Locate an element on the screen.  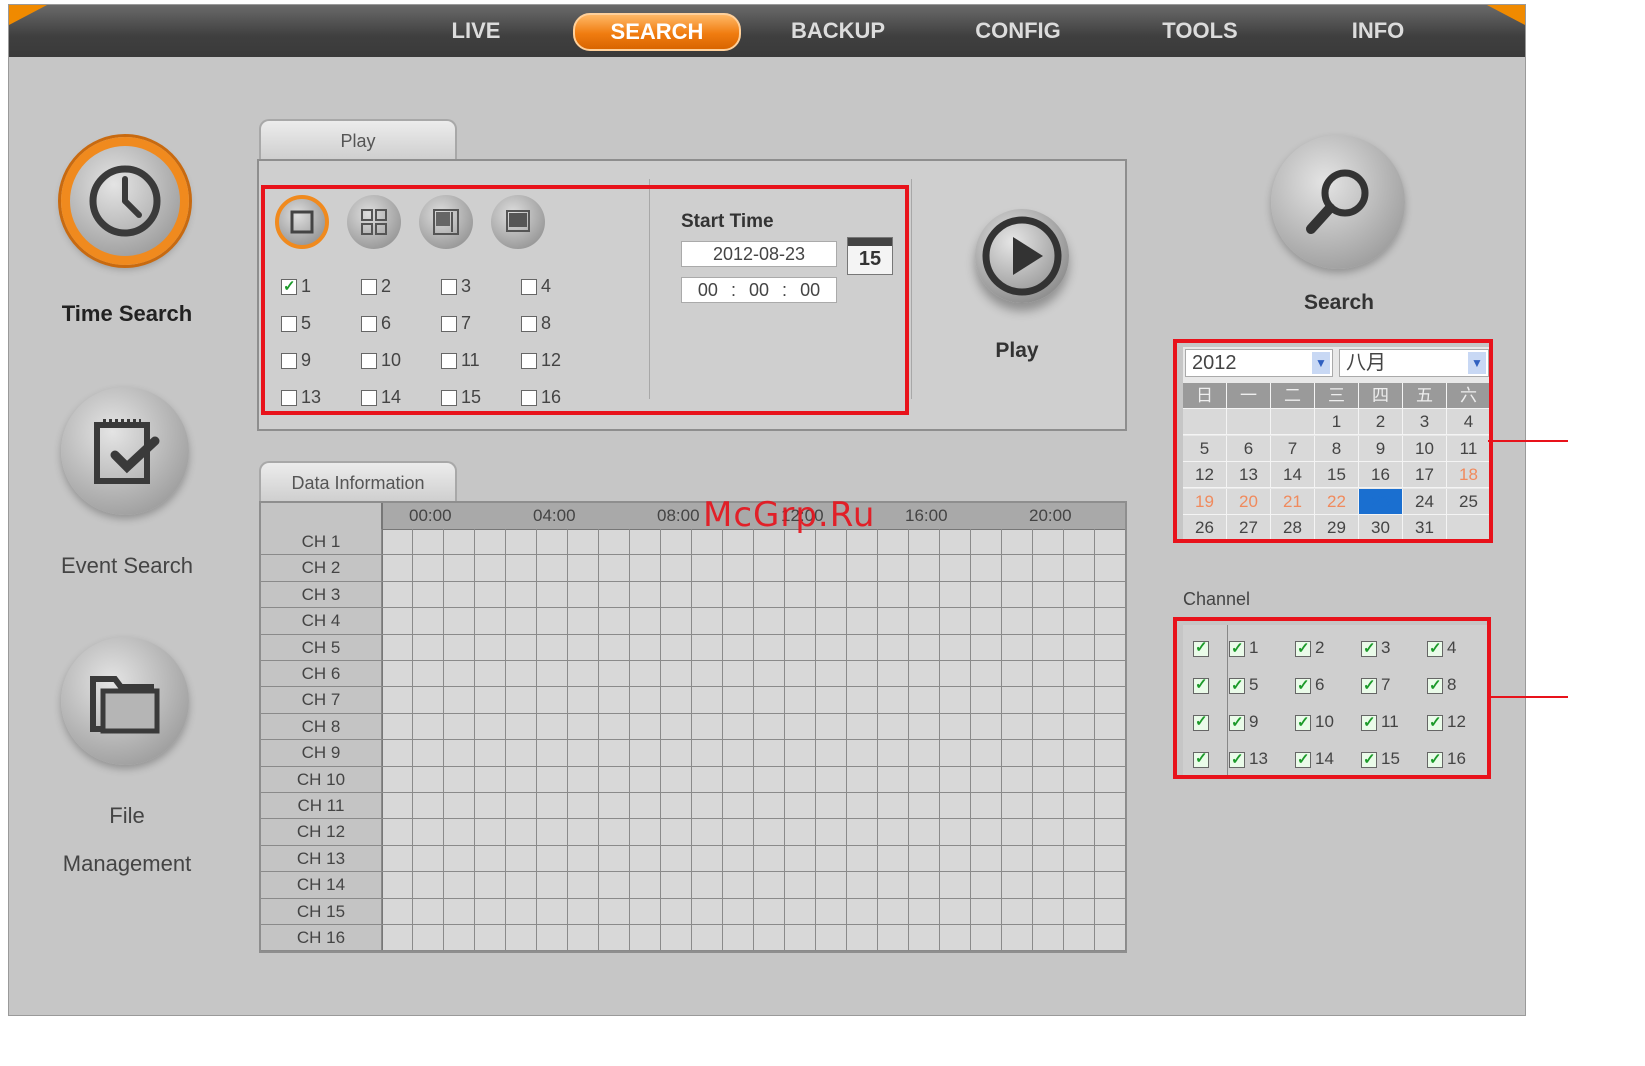
channel-row-label: CH 15 is located at coordinates (321, 911).